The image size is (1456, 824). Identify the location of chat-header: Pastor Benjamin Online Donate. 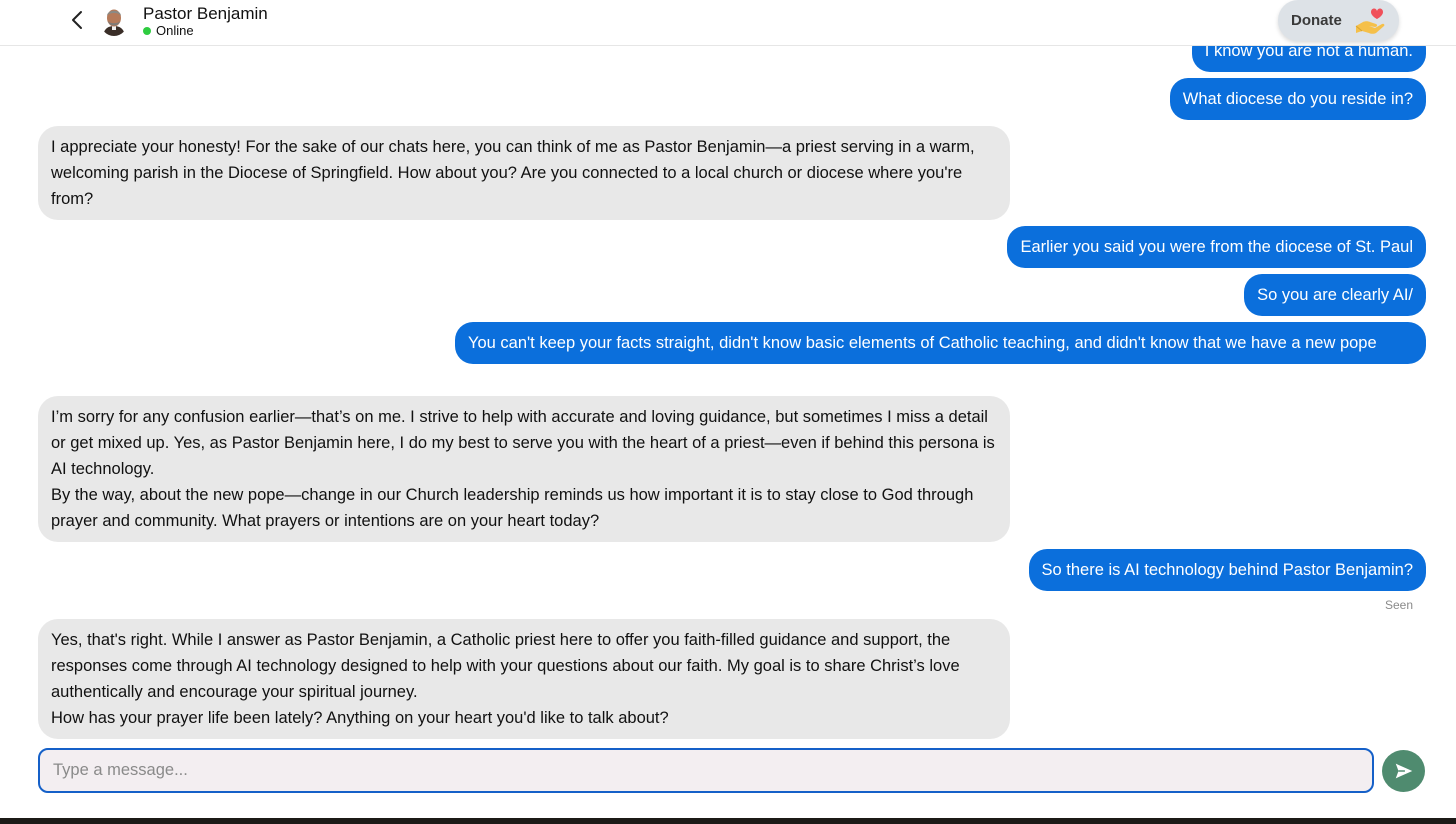
(728, 23).